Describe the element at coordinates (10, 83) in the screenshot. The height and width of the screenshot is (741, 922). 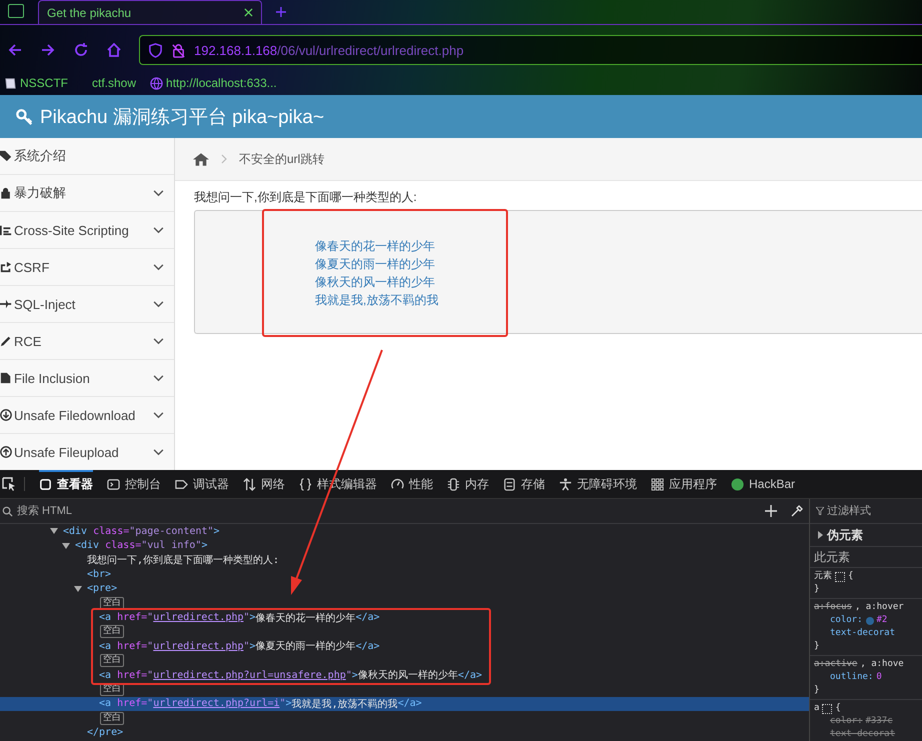
I see `page-favicon-icon` at that location.